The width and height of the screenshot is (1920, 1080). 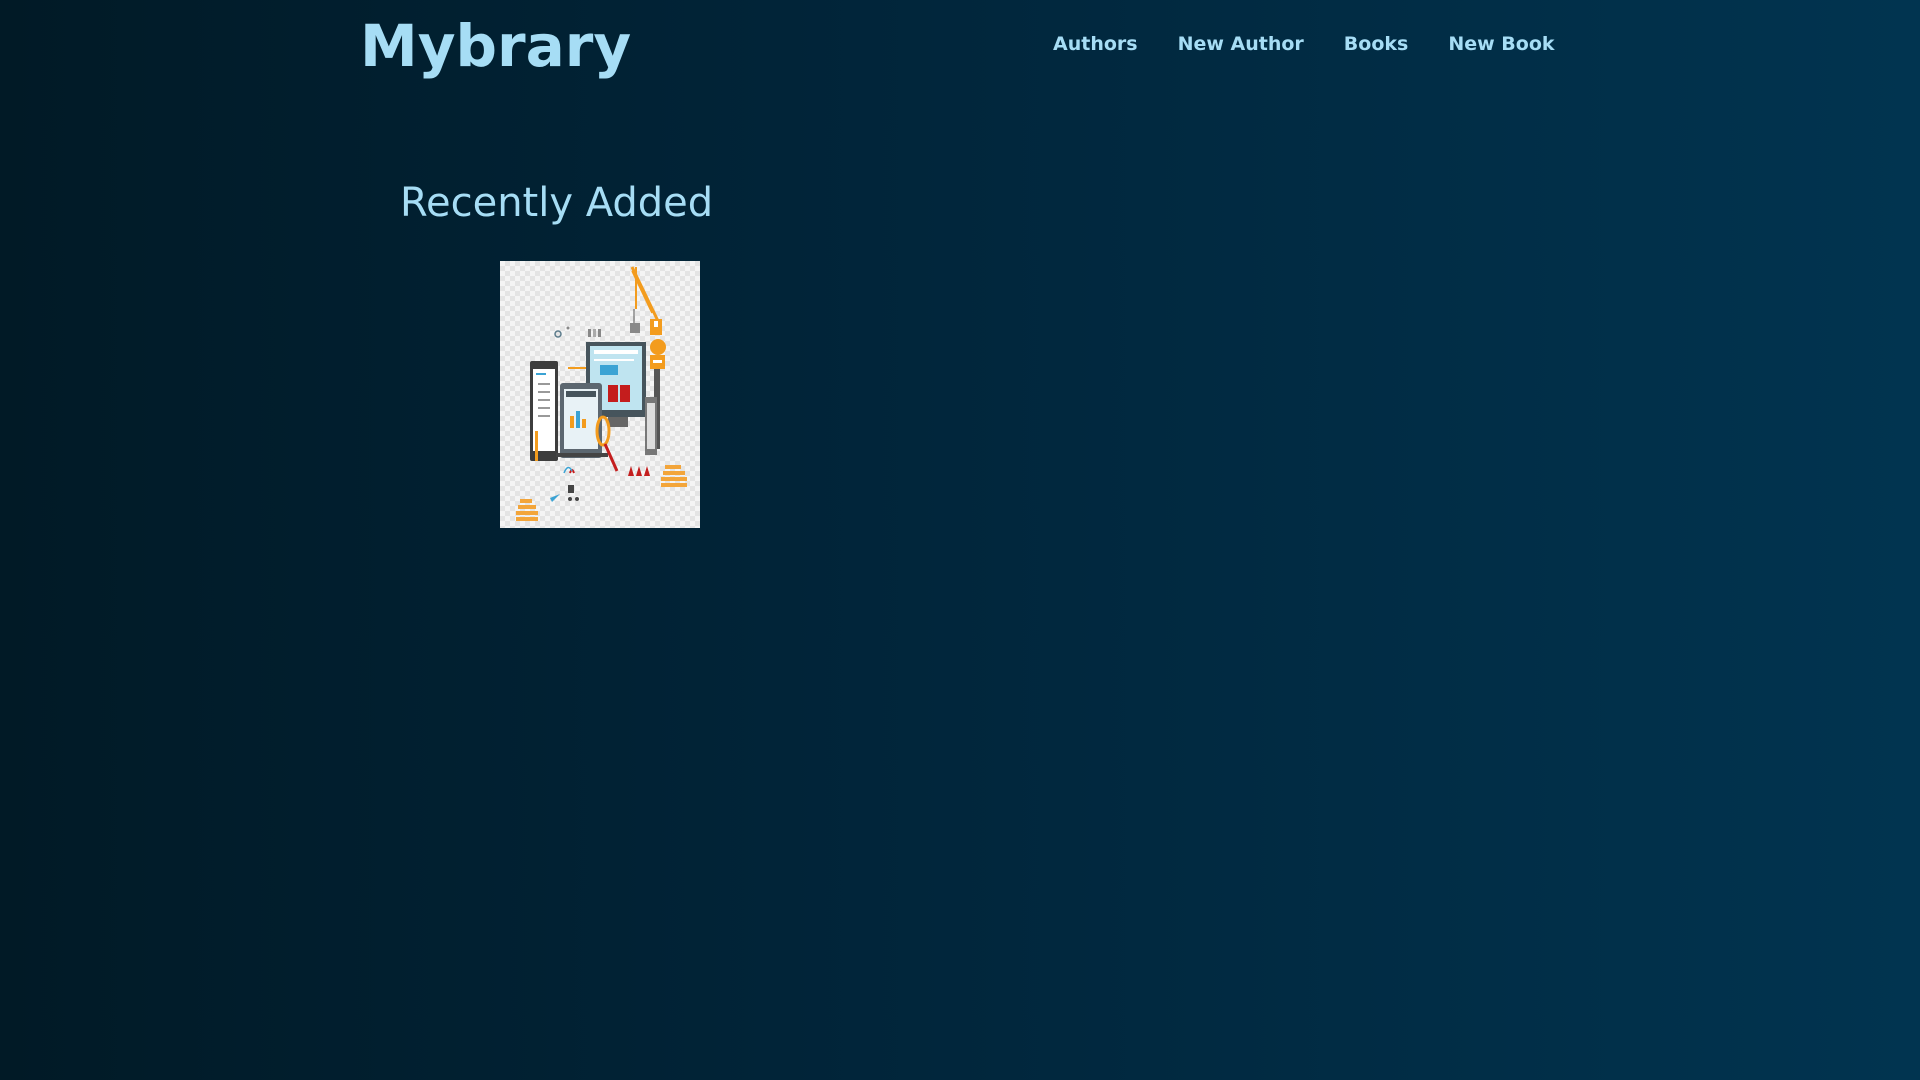 I want to click on phone-icon, so click(x=544, y=411).